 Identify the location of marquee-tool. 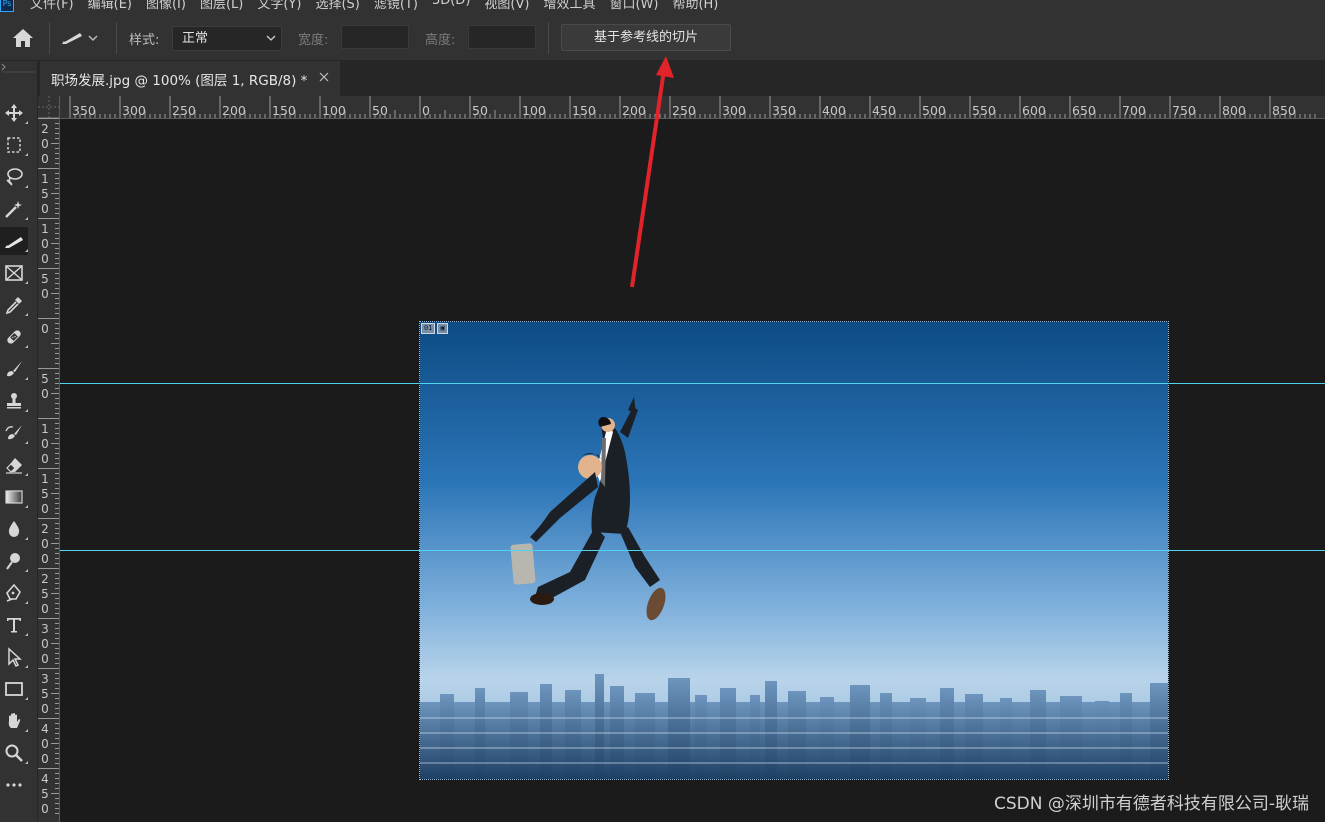
(14, 145).